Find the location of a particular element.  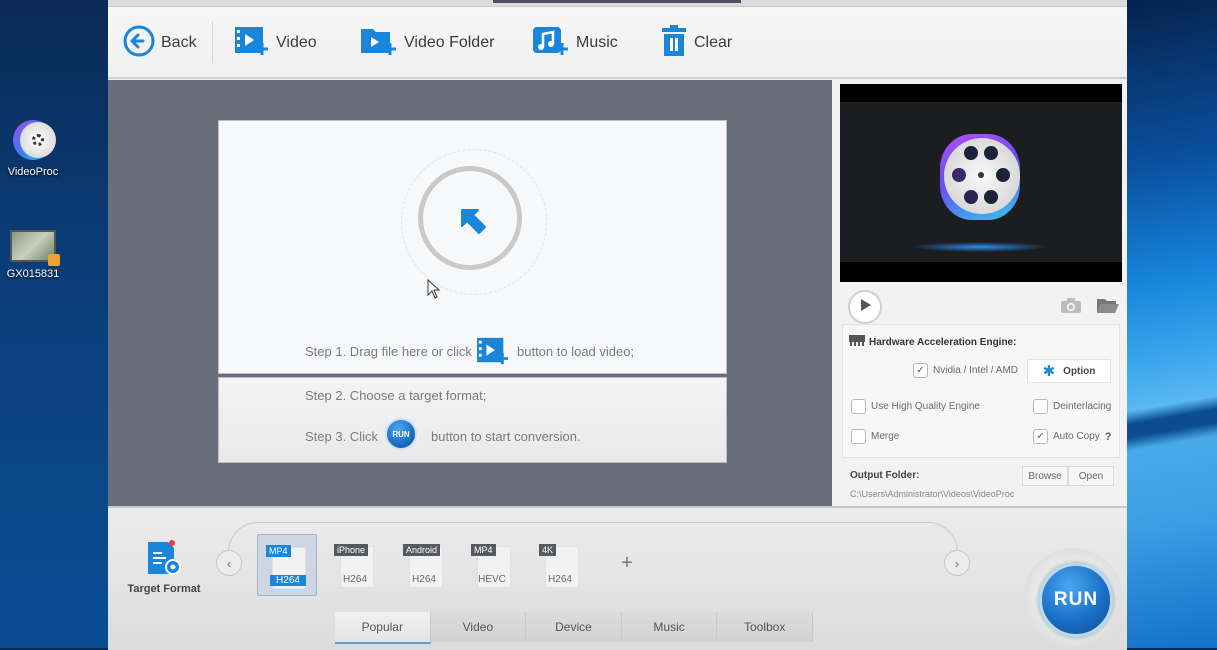

output-folder-label: Output Folder: is located at coordinates (885, 475).